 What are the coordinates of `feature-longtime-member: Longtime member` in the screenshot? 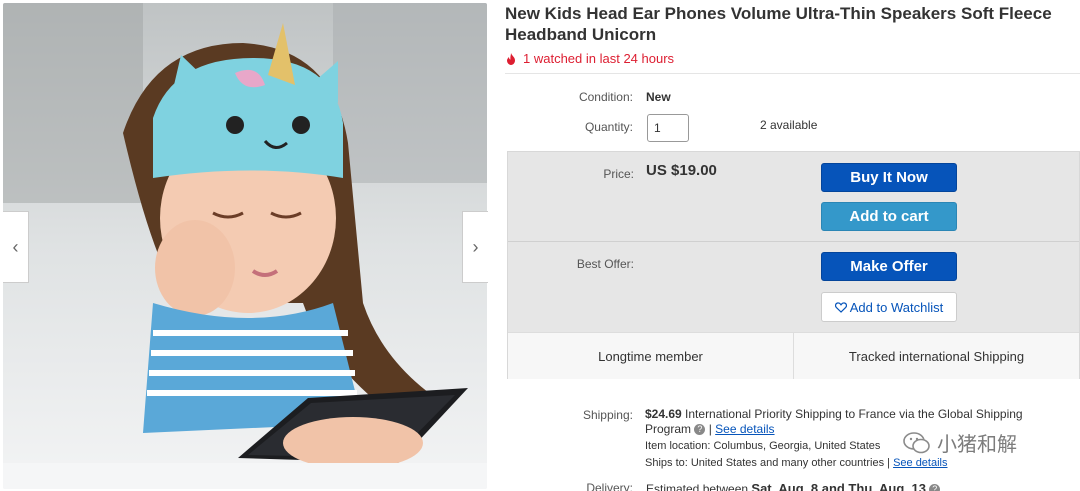 It's located at (650, 356).